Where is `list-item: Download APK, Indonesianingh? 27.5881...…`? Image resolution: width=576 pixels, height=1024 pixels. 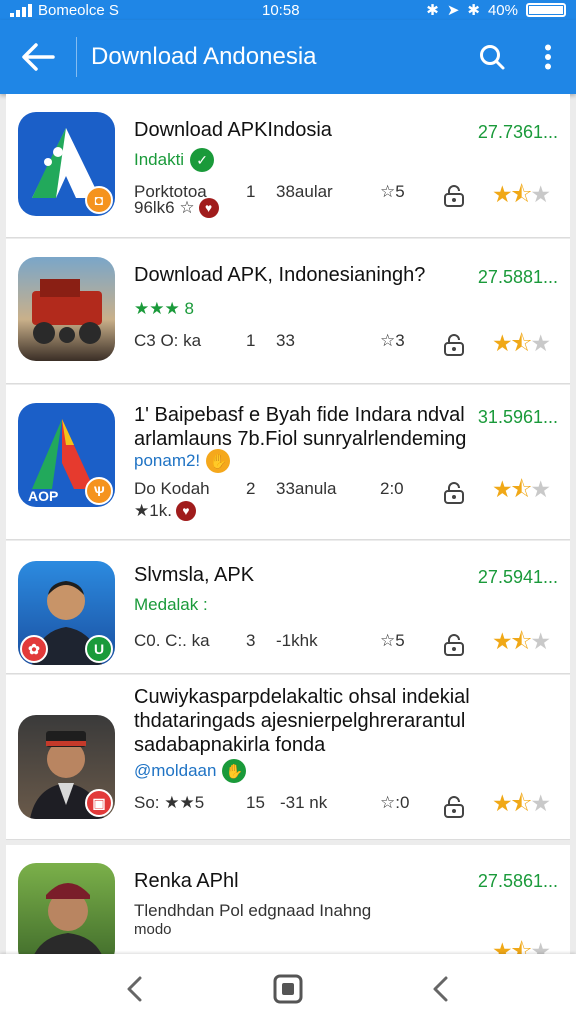 list-item: Download APK, Indonesianingh? 27.5881...… is located at coordinates (288, 311).